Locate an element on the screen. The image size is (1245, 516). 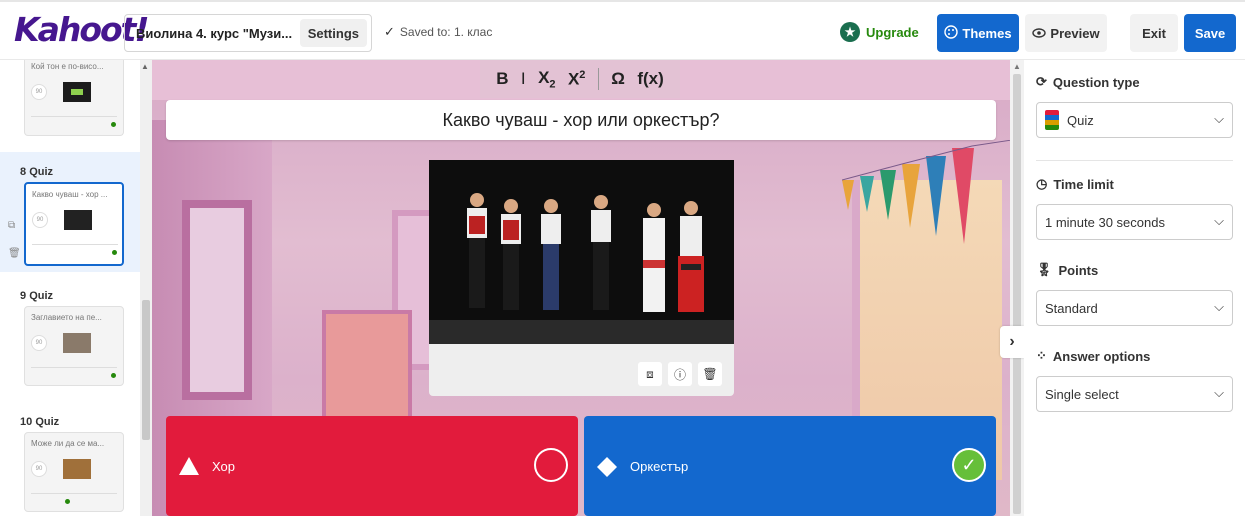
themes-button: Themes is located at coordinates (978, 33).